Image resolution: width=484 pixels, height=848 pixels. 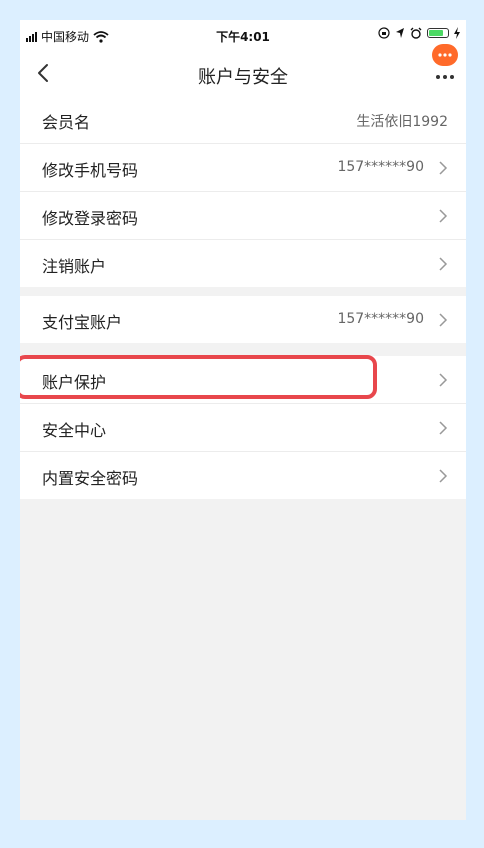 What do you see at coordinates (380, 167) in the screenshot?
I see `phone-value: 157******90` at bounding box center [380, 167].